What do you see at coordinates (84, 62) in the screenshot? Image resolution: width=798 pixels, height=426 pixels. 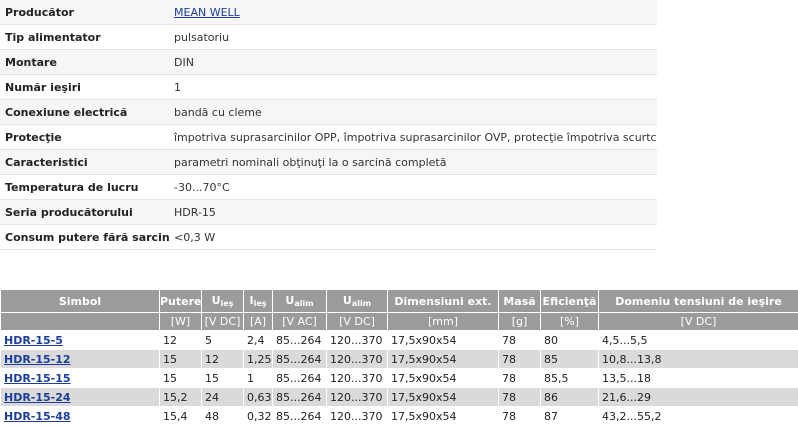 I see `spec-label: Montare` at bounding box center [84, 62].